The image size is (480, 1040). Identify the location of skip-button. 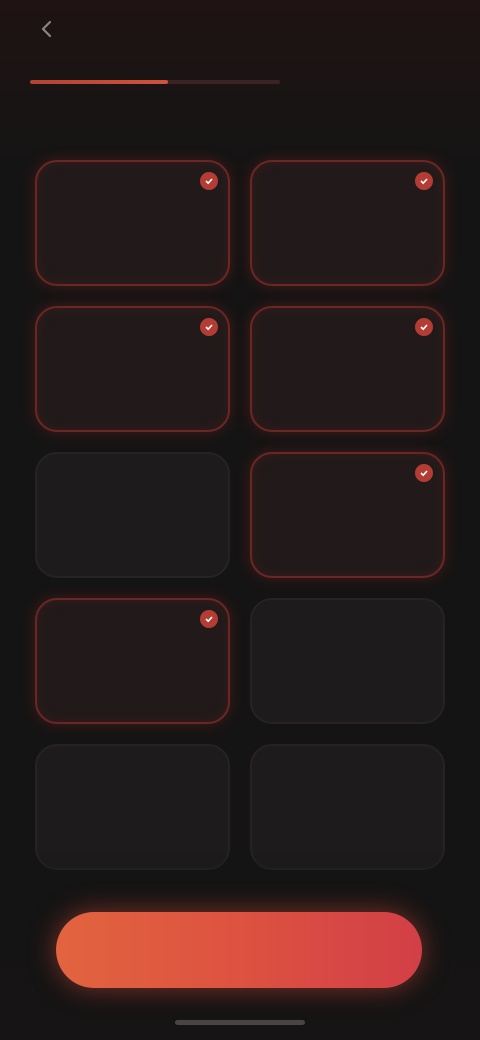
(402, 31).